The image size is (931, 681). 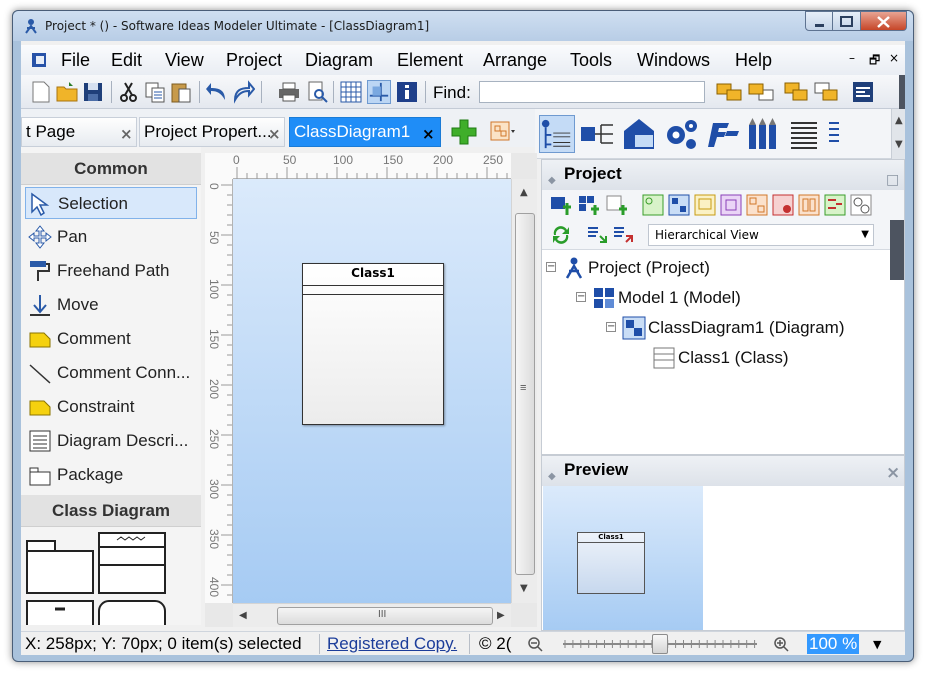 What do you see at coordinates (93, 92) in the screenshot?
I see `save-icon` at bounding box center [93, 92].